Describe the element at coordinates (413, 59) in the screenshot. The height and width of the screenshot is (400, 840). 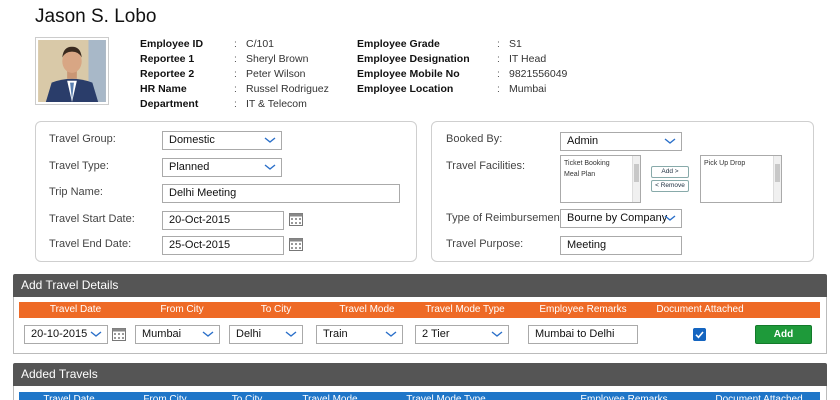
I see `info-label: Employee Designation` at that location.